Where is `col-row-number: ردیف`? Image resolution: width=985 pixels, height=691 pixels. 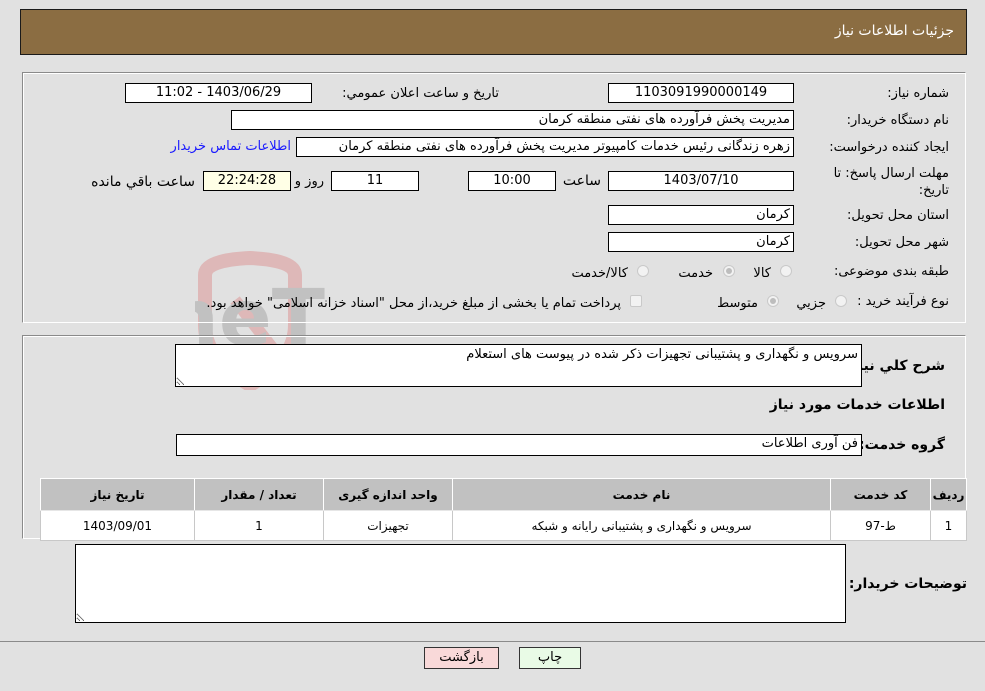 col-row-number: ردیف is located at coordinates (948, 494).